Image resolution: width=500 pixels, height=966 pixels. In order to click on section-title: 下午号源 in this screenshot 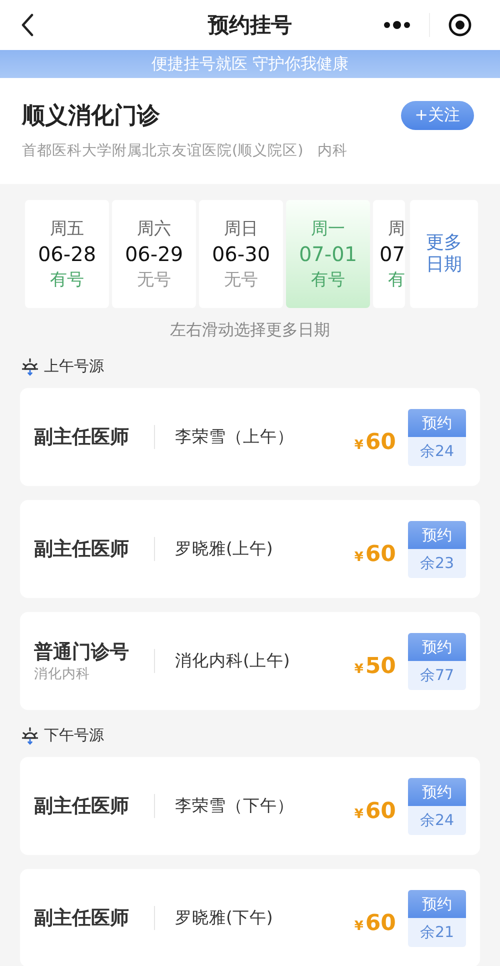, I will do `click(74, 735)`.